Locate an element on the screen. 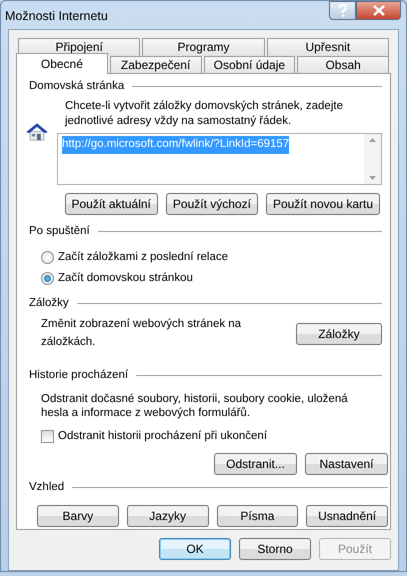  description-text: Odstranit dočasné soubory, historii, soubory cookie, uložená hesla a informace z webových formulářů. is located at coordinates (195, 406).